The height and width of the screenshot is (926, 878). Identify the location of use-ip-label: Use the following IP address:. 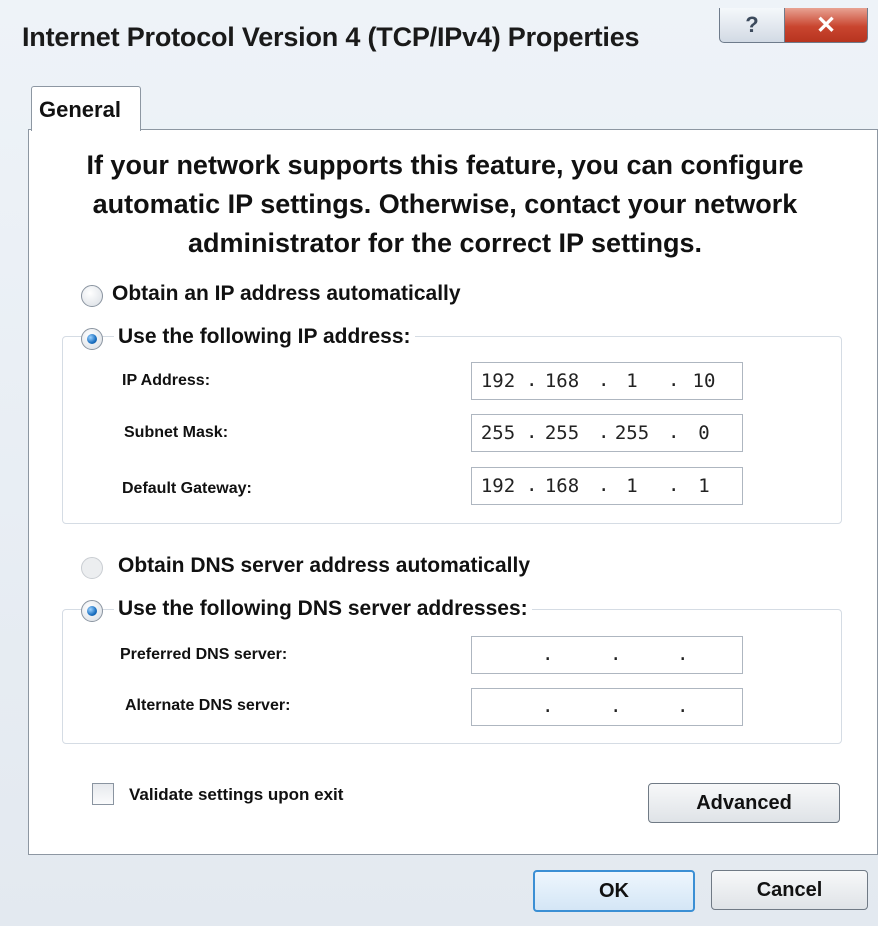
(264, 337).